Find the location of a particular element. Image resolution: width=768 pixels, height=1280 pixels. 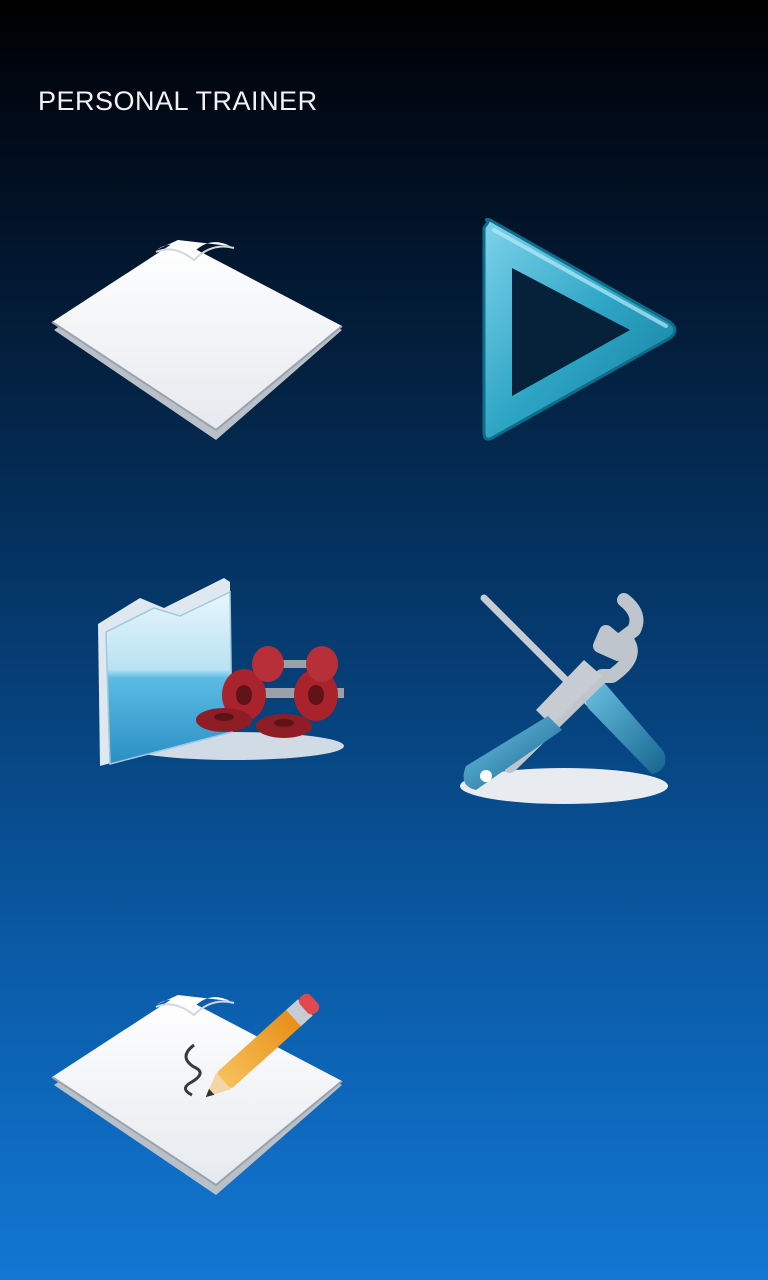

folder-dumbbells-icon is located at coordinates (221, 672).